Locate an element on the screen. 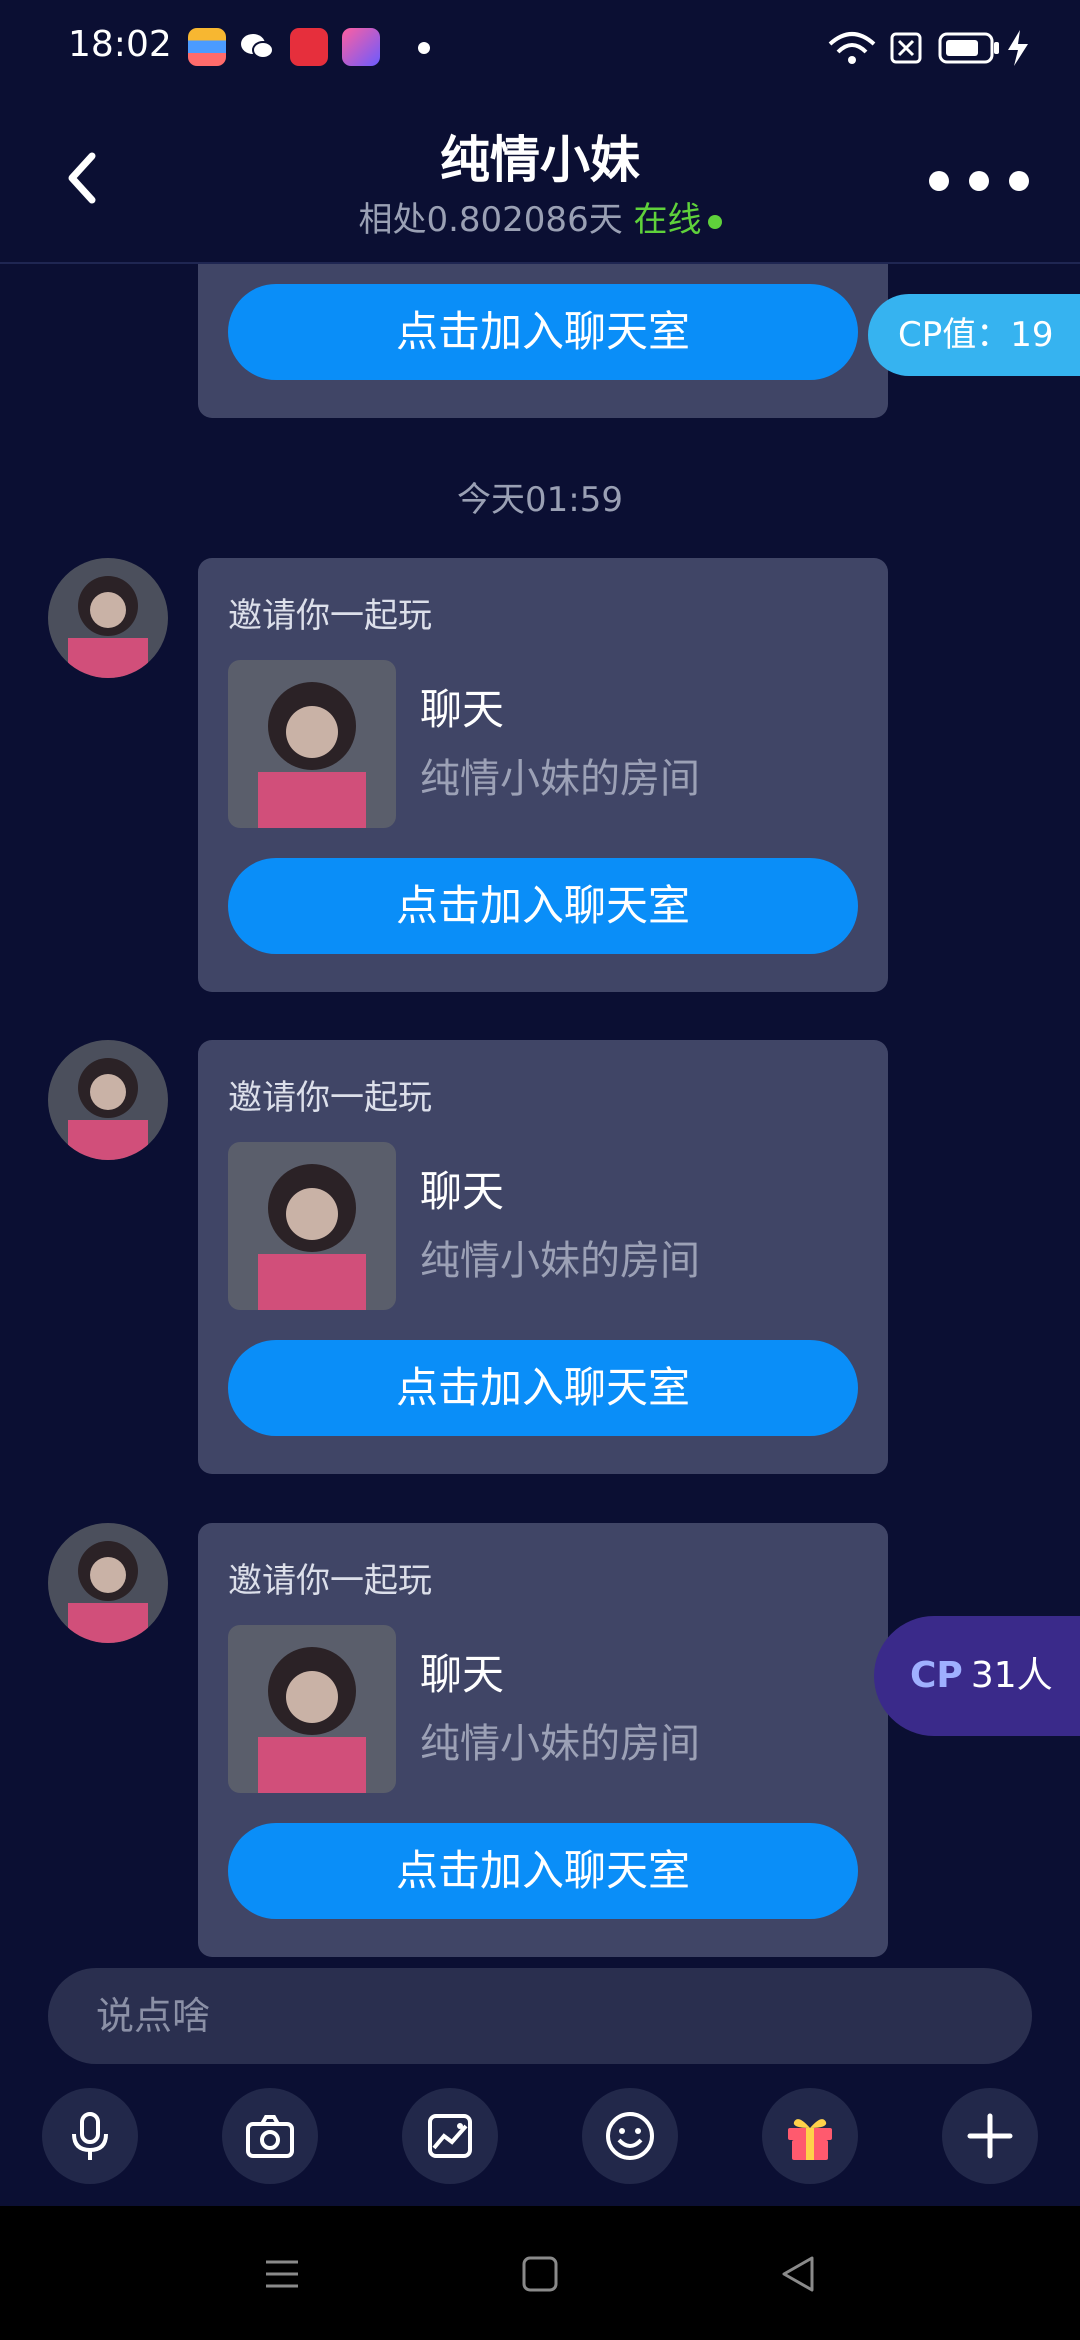 Image resolution: width=1080 pixels, height=2340 pixels. chat-subtitle: 相处0.802086天 在线 is located at coordinates (540, 216).